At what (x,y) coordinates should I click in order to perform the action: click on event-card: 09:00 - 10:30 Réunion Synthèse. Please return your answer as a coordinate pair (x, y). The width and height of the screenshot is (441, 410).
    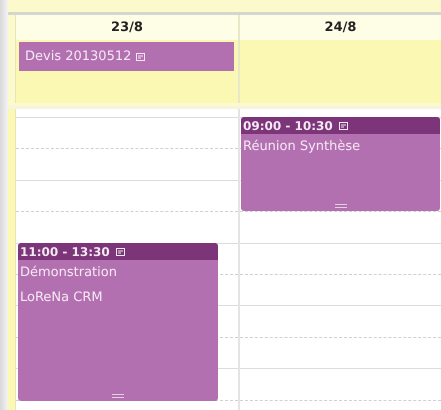
    Looking at the image, I should click on (340, 164).